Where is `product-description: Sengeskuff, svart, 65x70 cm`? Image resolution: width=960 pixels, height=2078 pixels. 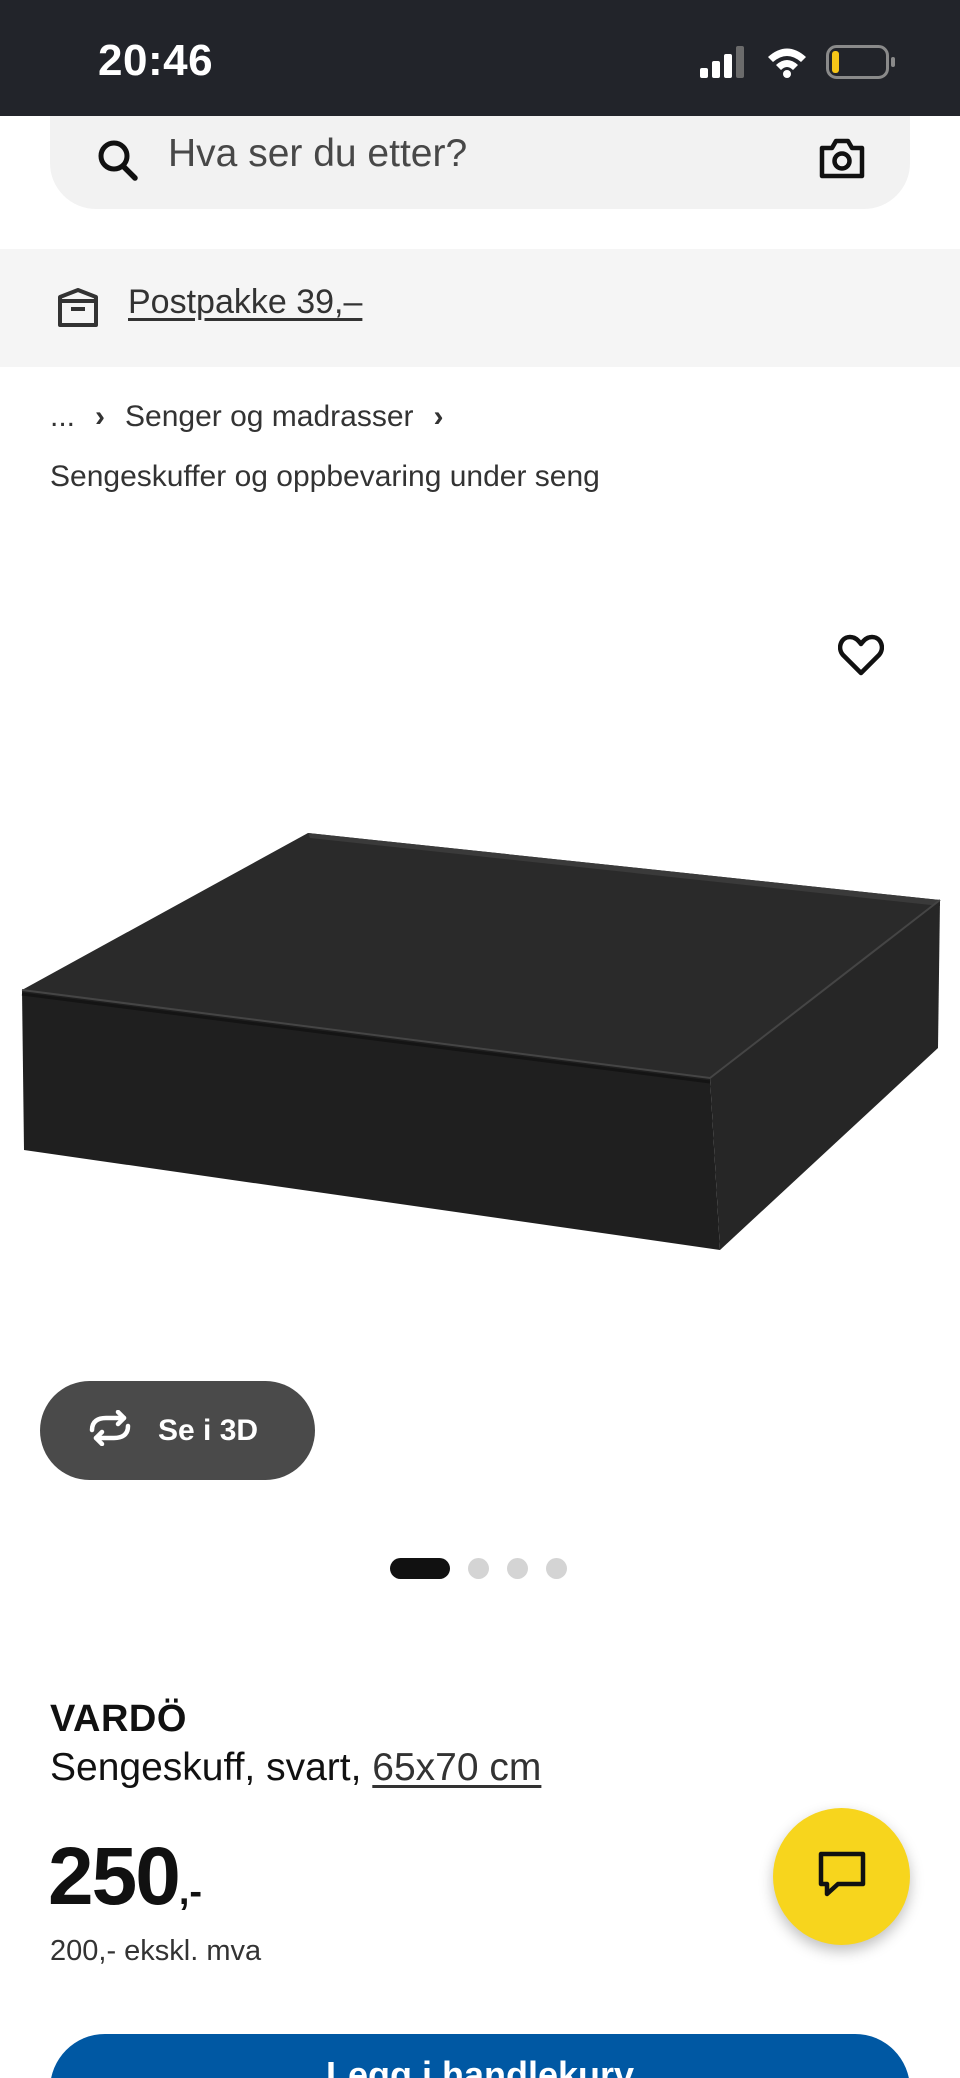
product-description: Sengeskuff, svart, 65x70 cm is located at coordinates (295, 1768).